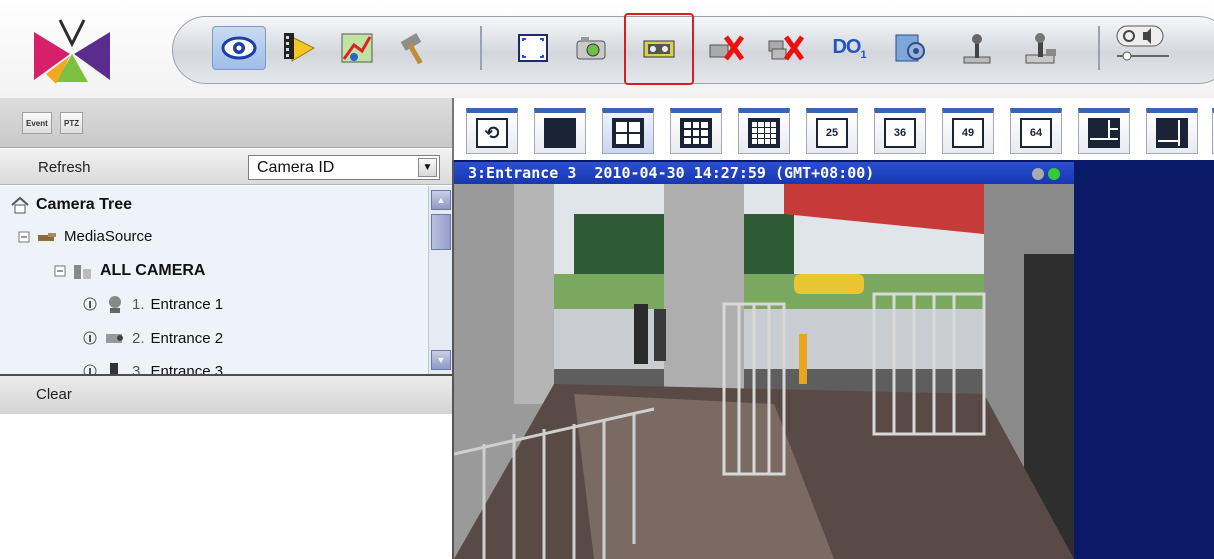  I want to click on tab-event-label: Event, so click(37, 123).